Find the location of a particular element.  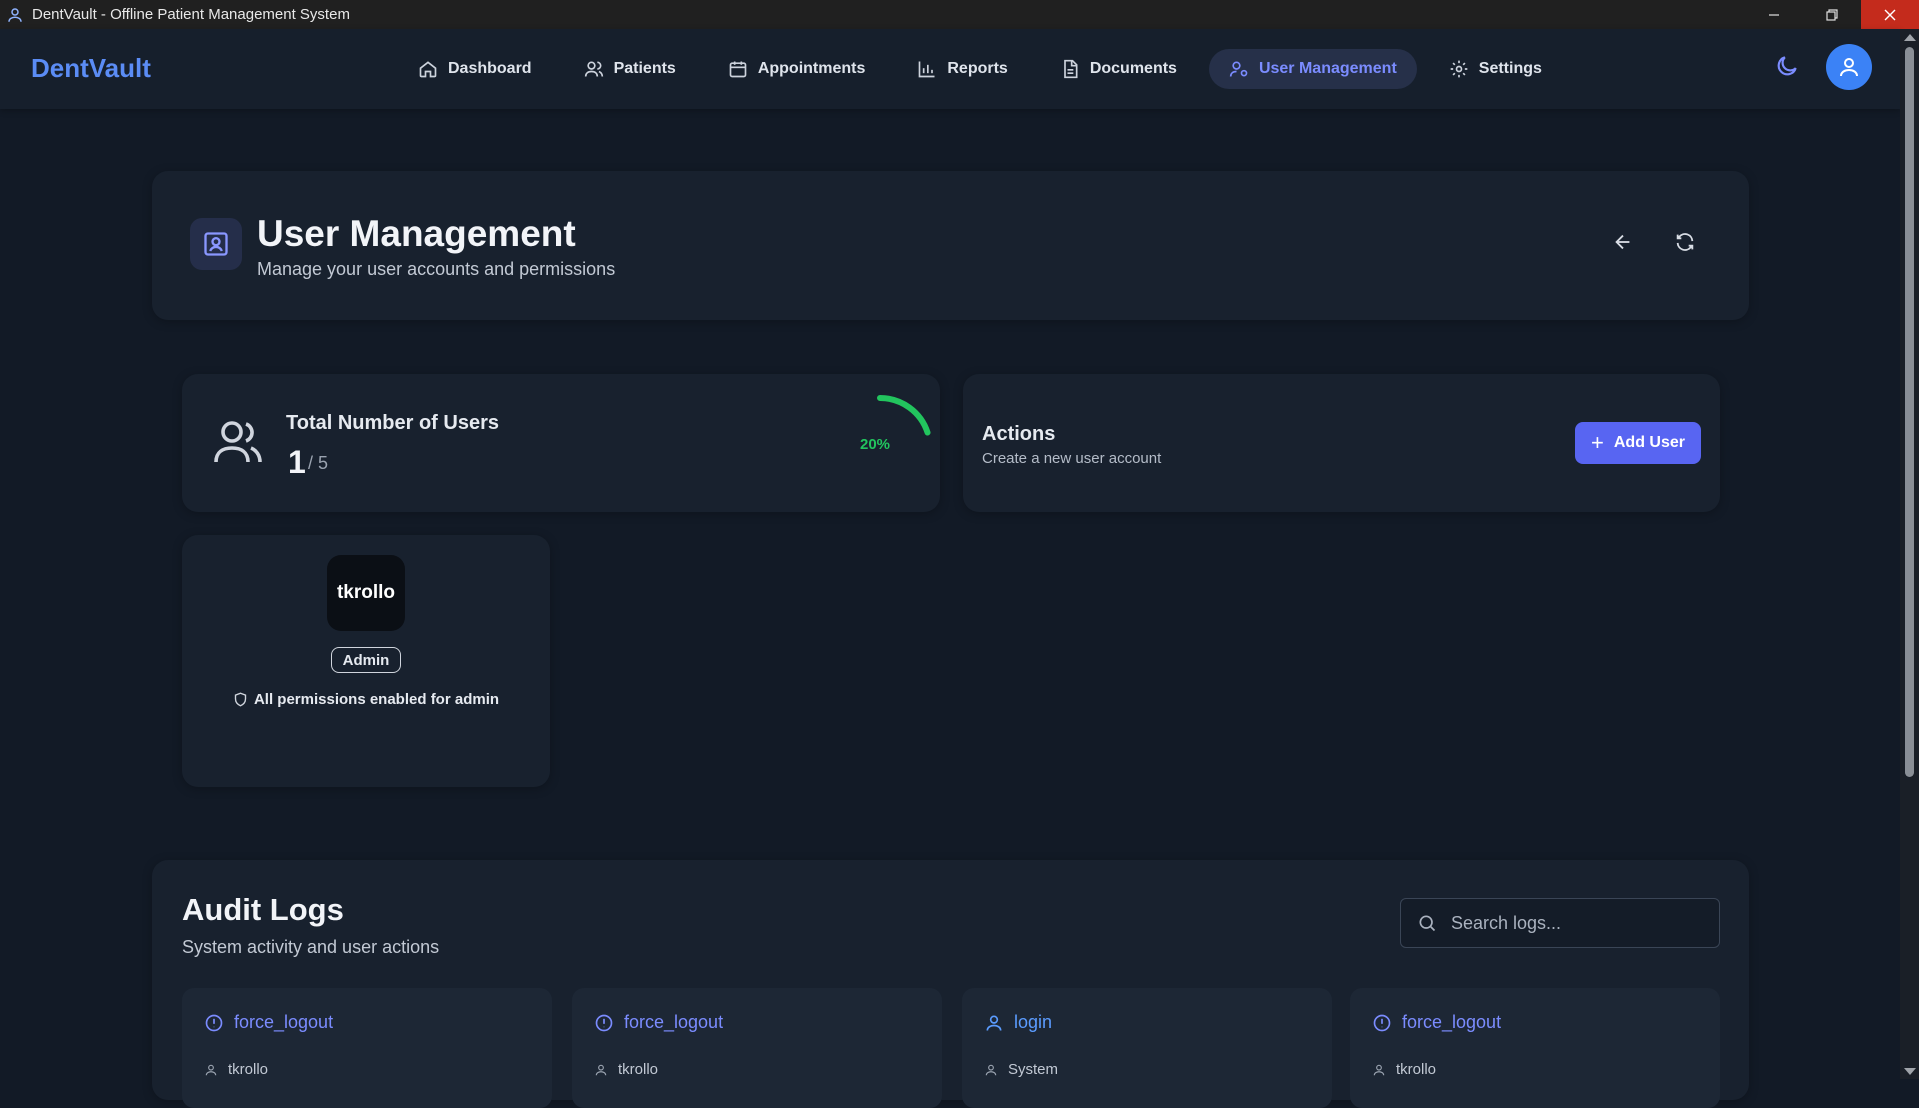

users-stat-icon-wrap is located at coordinates (238, 442).